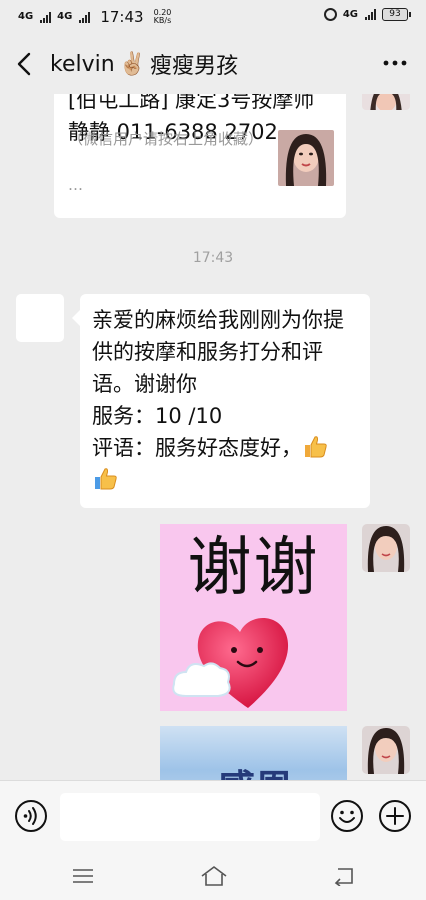 Image resolution: width=426 pixels, height=900 pixels. I want to click on photo-text: 感恩, so click(255, 769).